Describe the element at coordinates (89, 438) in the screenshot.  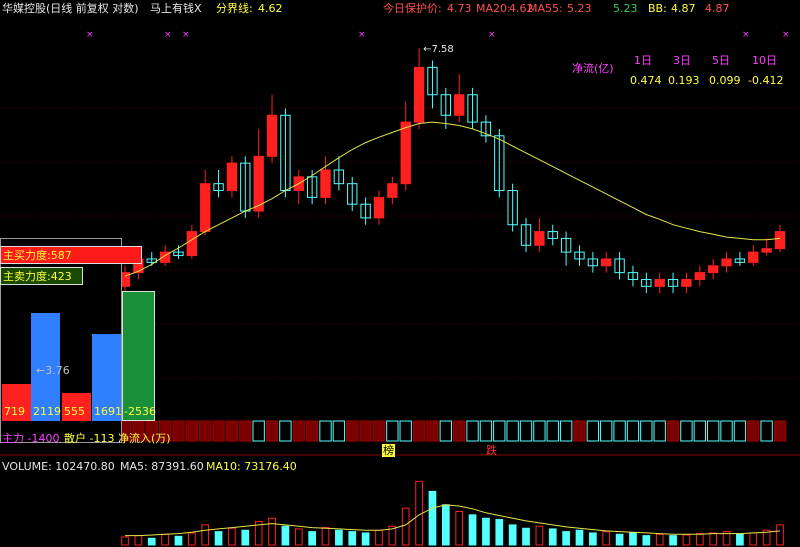
I see `retail-label: 散户 -113` at that location.